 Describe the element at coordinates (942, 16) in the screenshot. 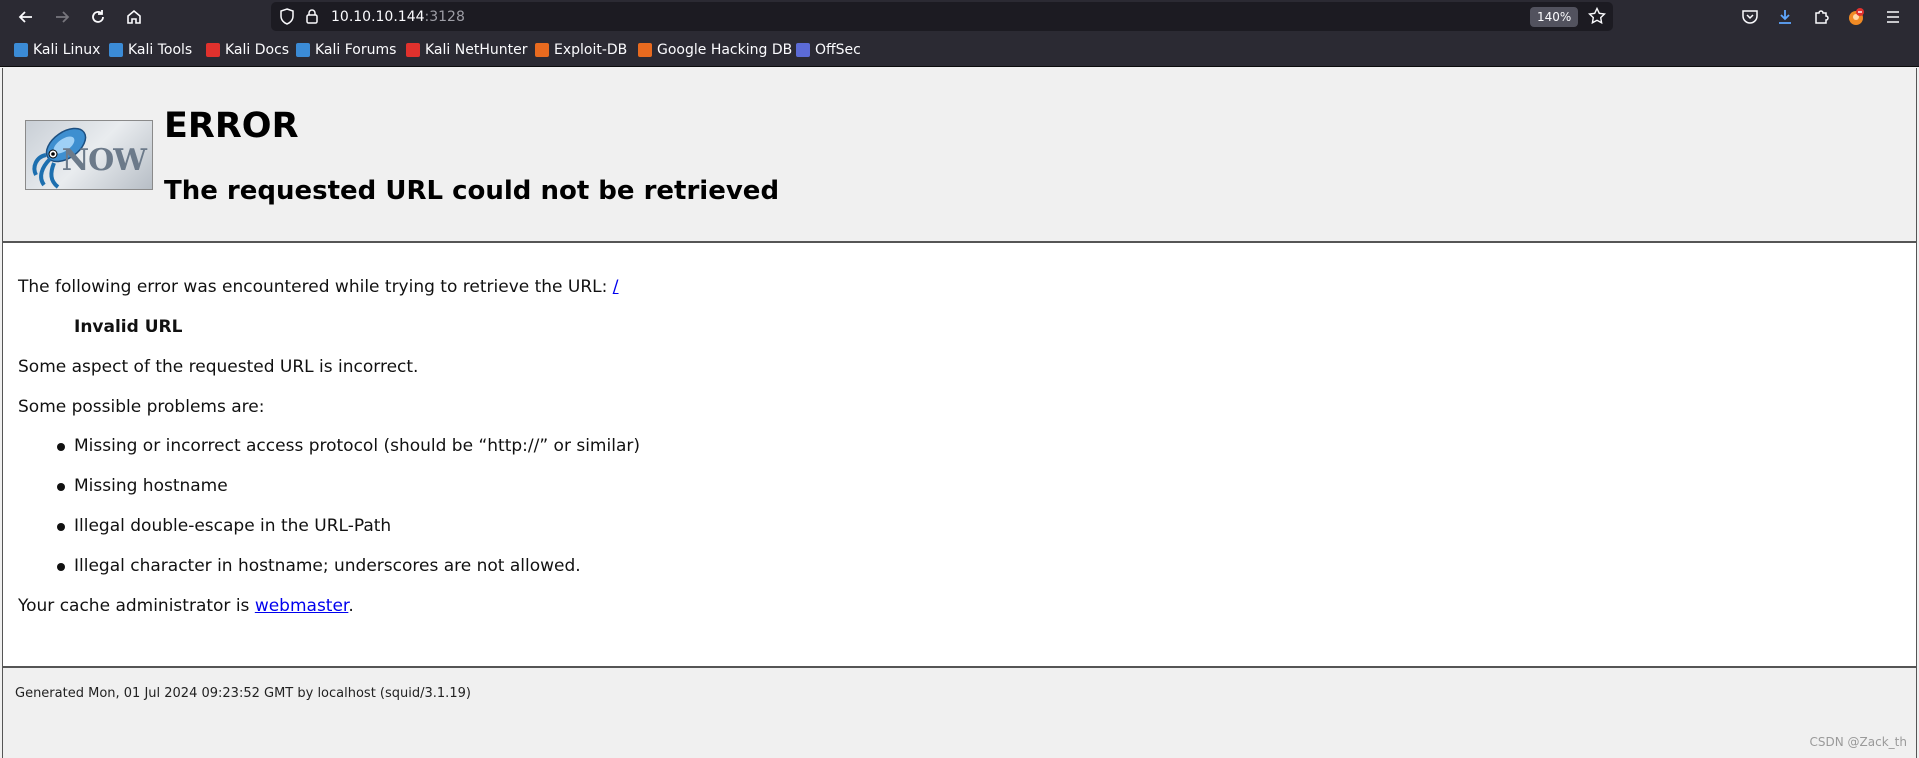

I see `address-bar: 10.10.10.144:3128 140%` at that location.